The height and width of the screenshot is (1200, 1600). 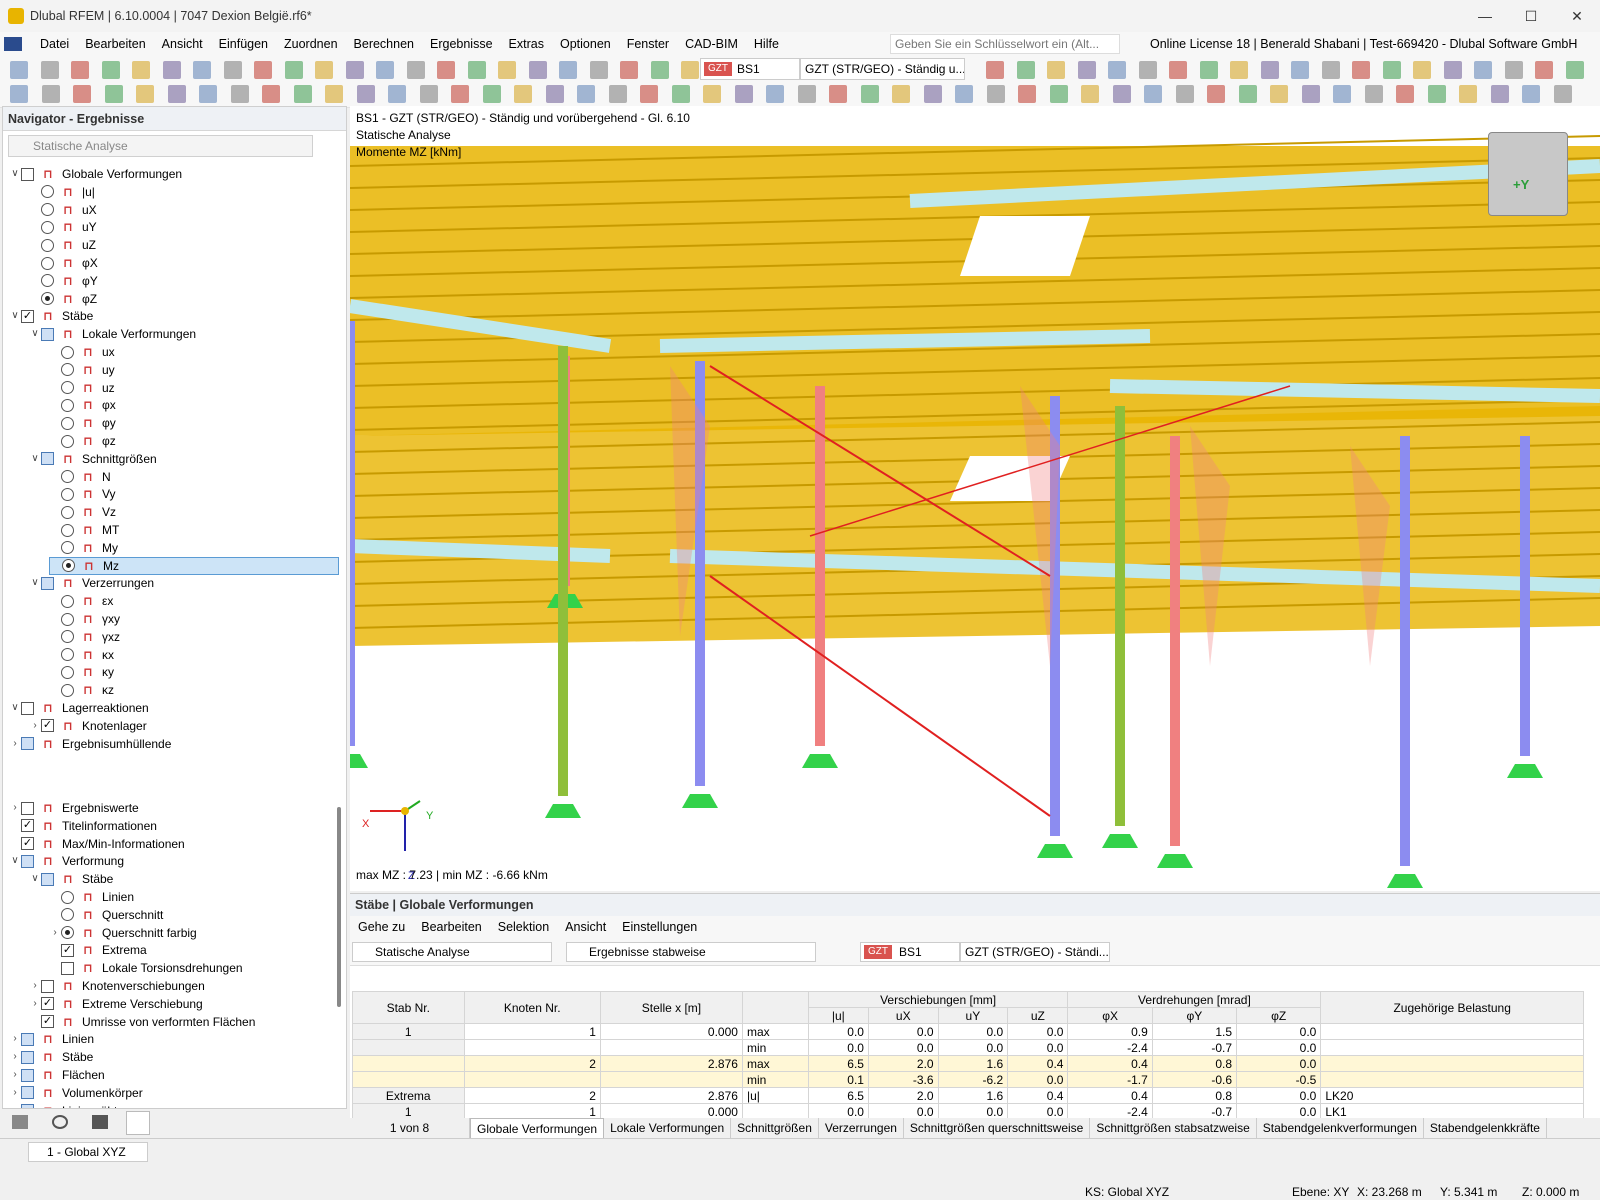 What do you see at coordinates (968, 1064) in the screenshot?
I see `table-row: 22.876max6.52.01.60.40.40.80.0` at bounding box center [968, 1064].